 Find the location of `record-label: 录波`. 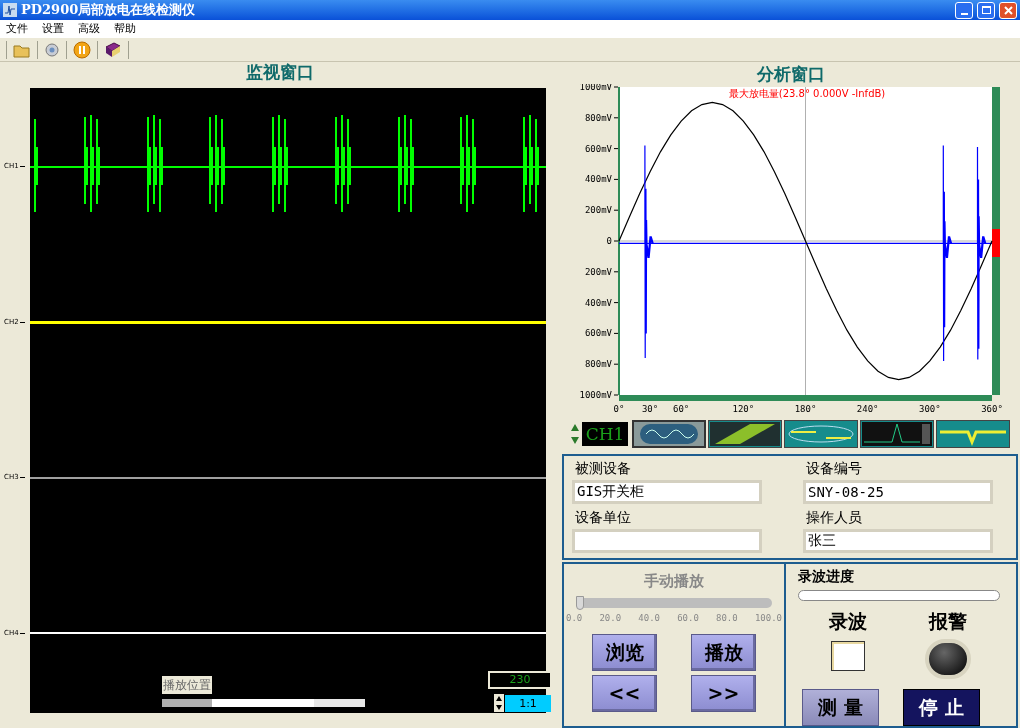

record-label: 录波 is located at coordinates (848, 621).